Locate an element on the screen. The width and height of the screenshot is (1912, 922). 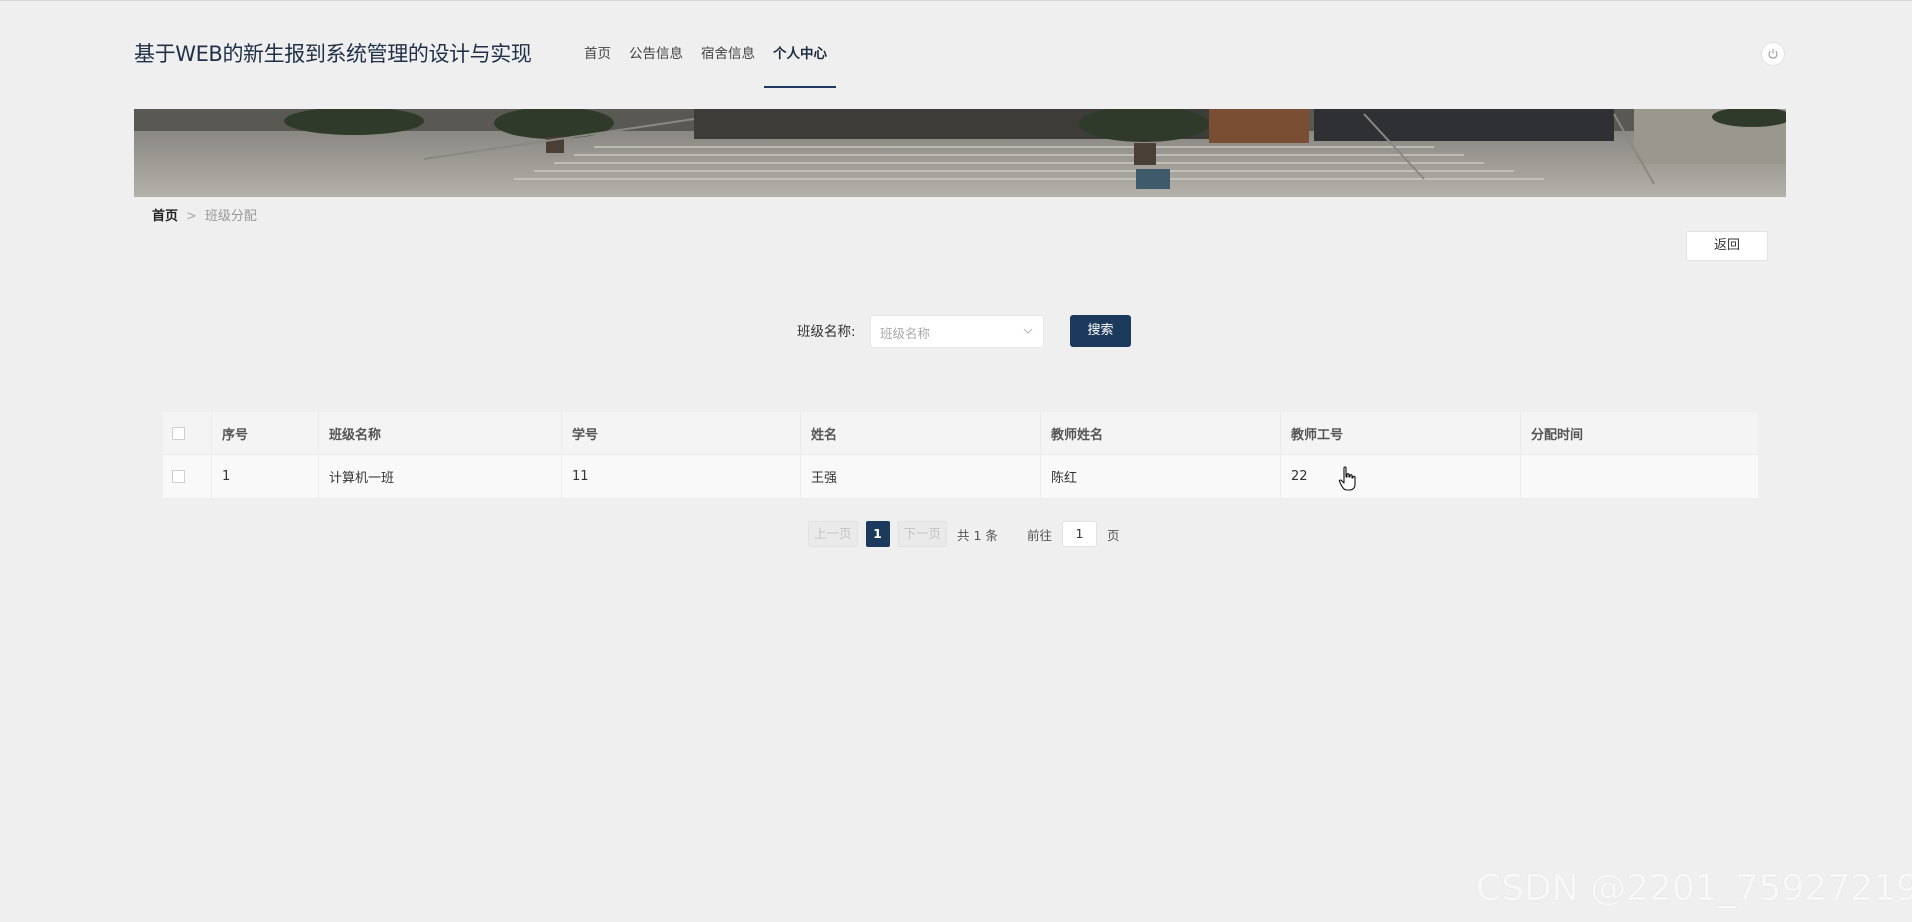
column-header: 班级名称 is located at coordinates (440, 433).